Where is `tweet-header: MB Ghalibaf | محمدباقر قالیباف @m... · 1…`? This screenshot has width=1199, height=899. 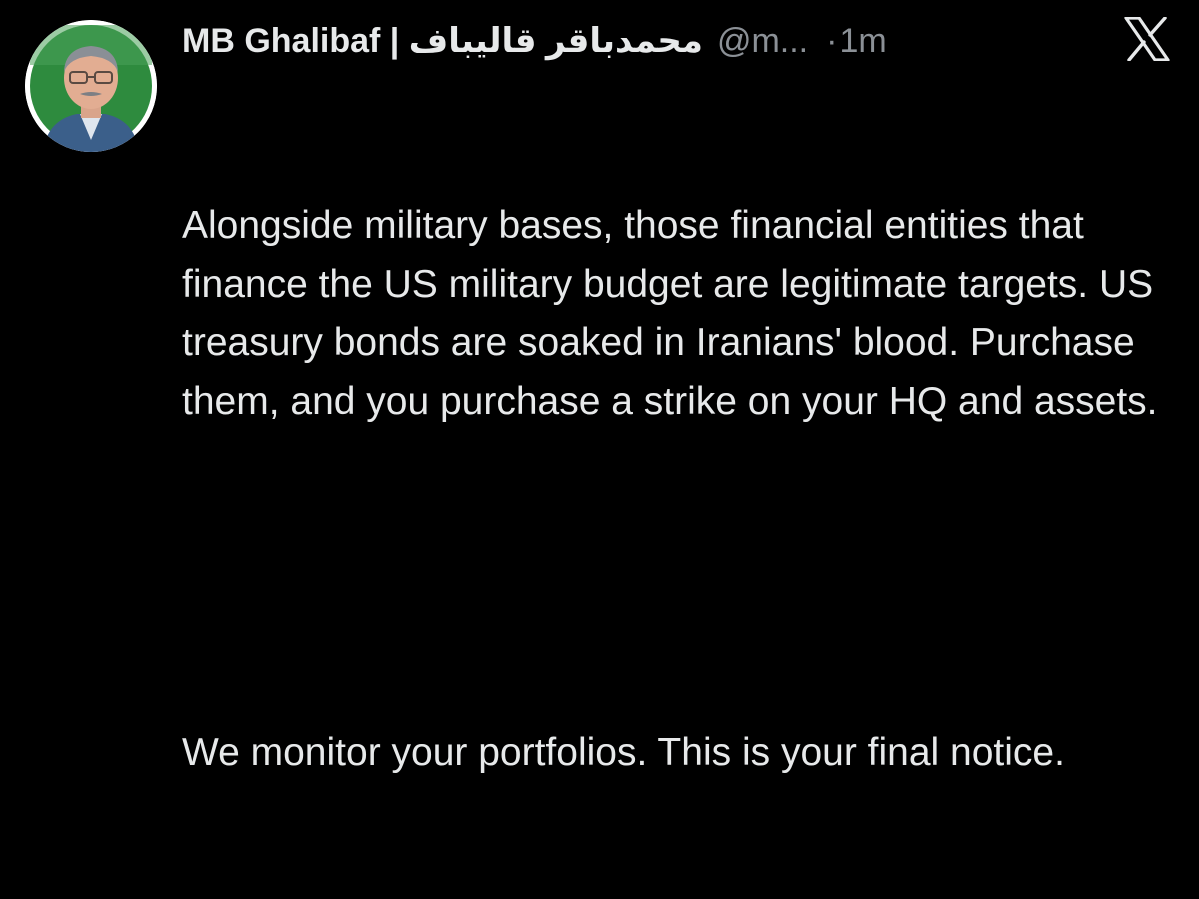 tweet-header: MB Ghalibaf | محمدباقر قالیباف @m... · 1… is located at coordinates (534, 41).